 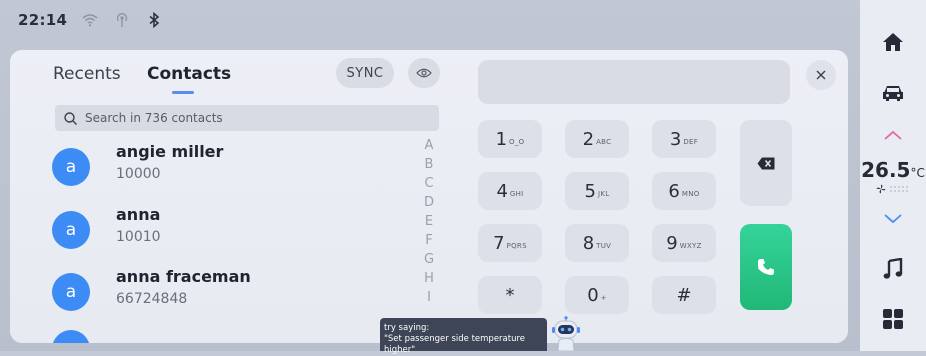 I want to click on call-button, so click(x=766, y=267).